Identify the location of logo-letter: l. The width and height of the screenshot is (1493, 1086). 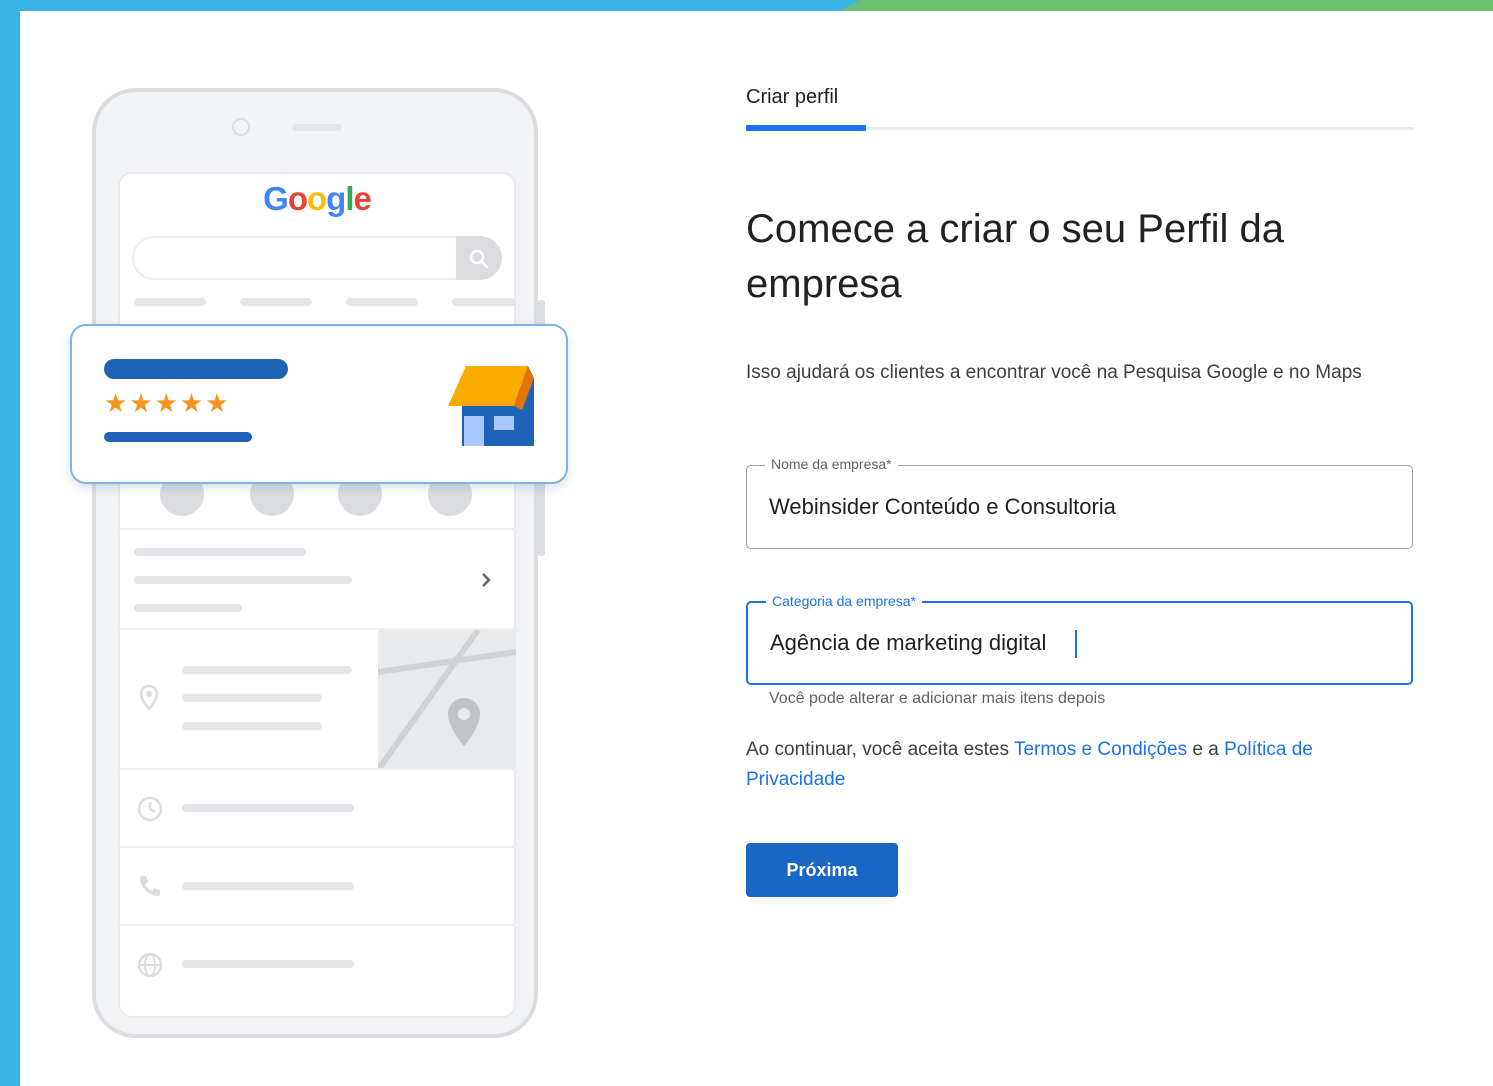
(349, 198).